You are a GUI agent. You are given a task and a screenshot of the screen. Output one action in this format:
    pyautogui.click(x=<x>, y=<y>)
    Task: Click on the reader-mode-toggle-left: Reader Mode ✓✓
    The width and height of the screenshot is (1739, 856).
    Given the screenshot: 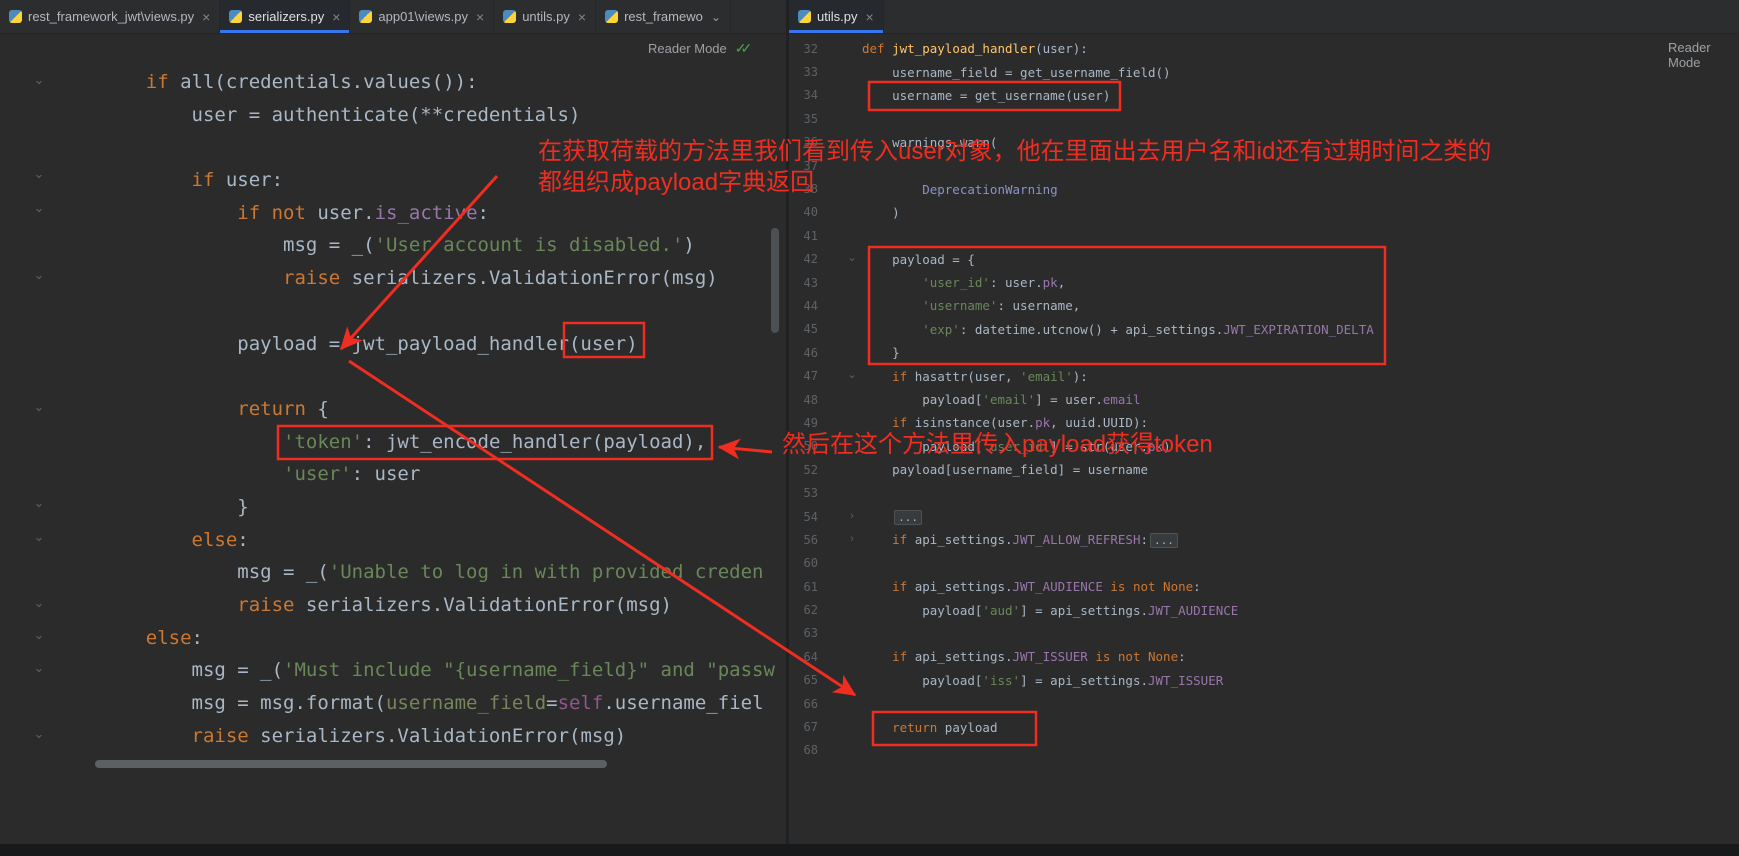 What is the action you would take?
    pyautogui.click(x=700, y=48)
    